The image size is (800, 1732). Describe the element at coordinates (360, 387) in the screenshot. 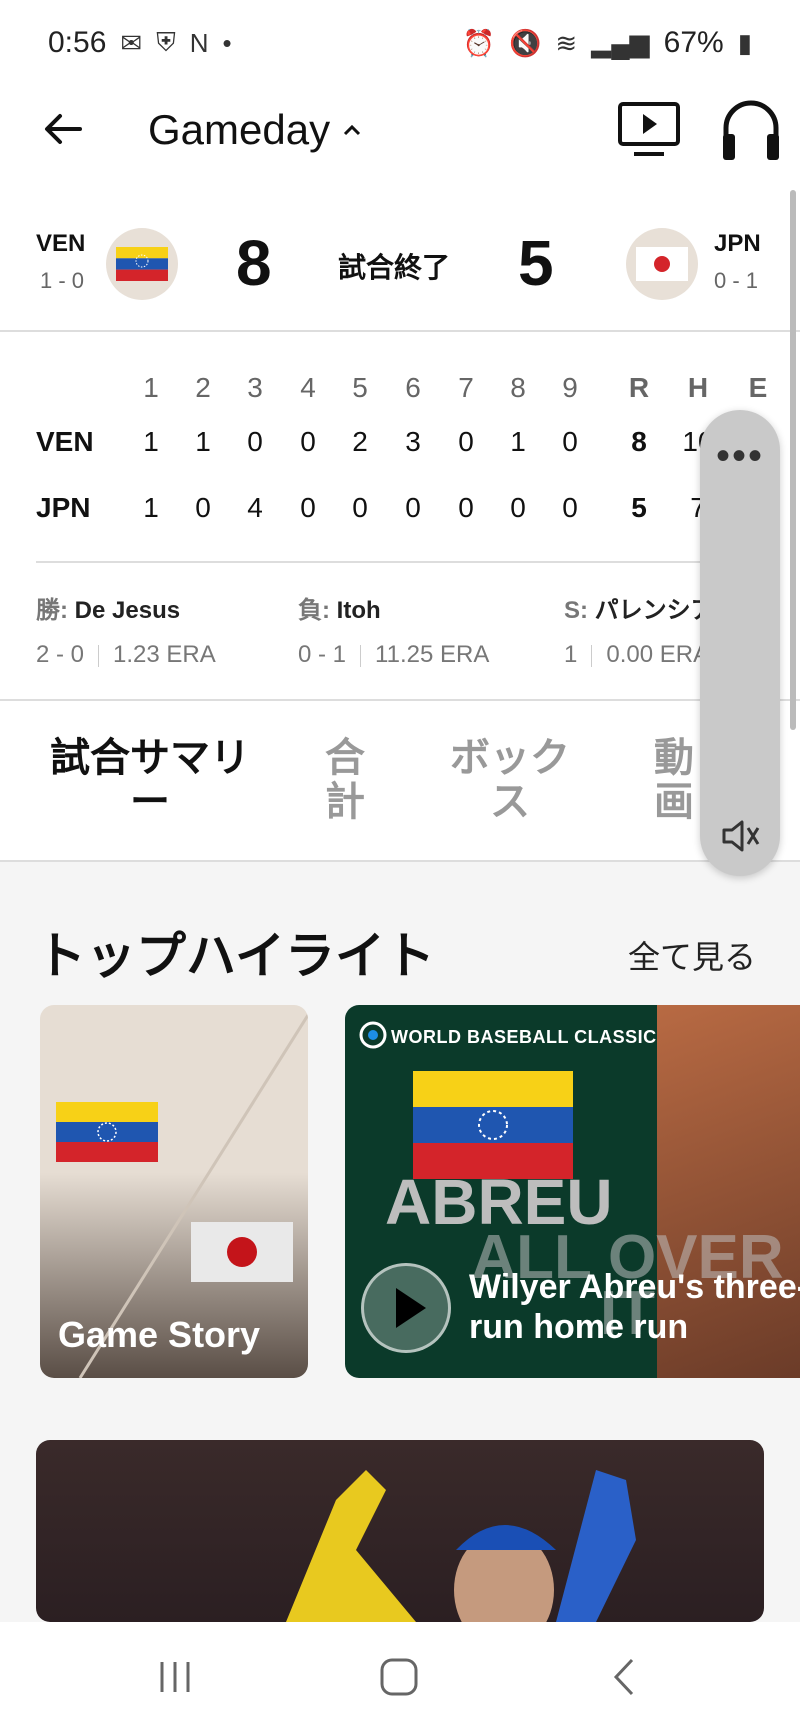

I see `inning-header: 5` at that location.